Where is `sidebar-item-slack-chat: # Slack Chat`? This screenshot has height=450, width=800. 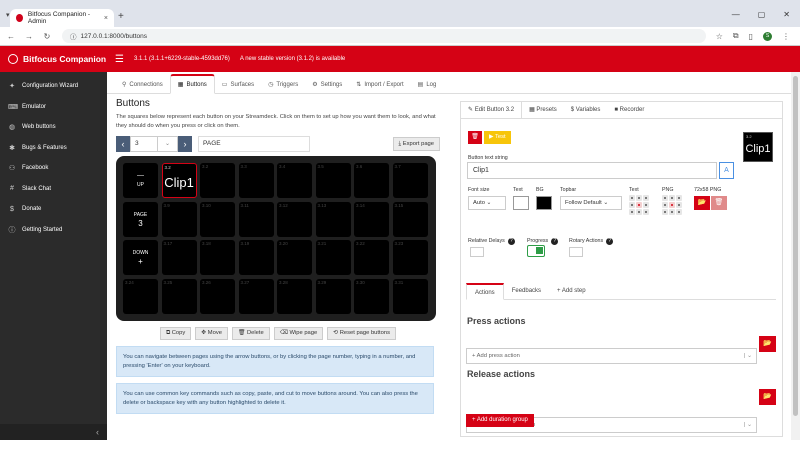 sidebar-item-slack-chat: # Slack Chat is located at coordinates (53, 189).